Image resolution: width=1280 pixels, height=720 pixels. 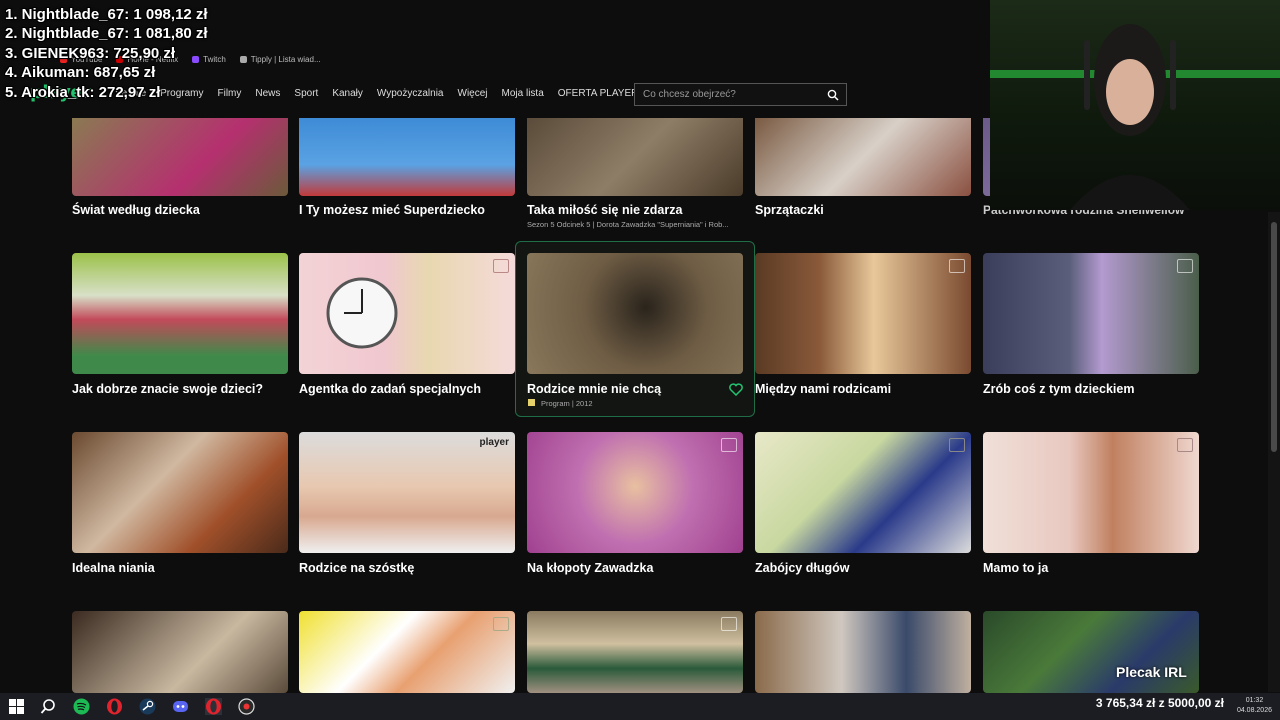 What do you see at coordinates (590, 568) in the screenshot?
I see `tile-title: Na kłopoty Zawadzka` at bounding box center [590, 568].